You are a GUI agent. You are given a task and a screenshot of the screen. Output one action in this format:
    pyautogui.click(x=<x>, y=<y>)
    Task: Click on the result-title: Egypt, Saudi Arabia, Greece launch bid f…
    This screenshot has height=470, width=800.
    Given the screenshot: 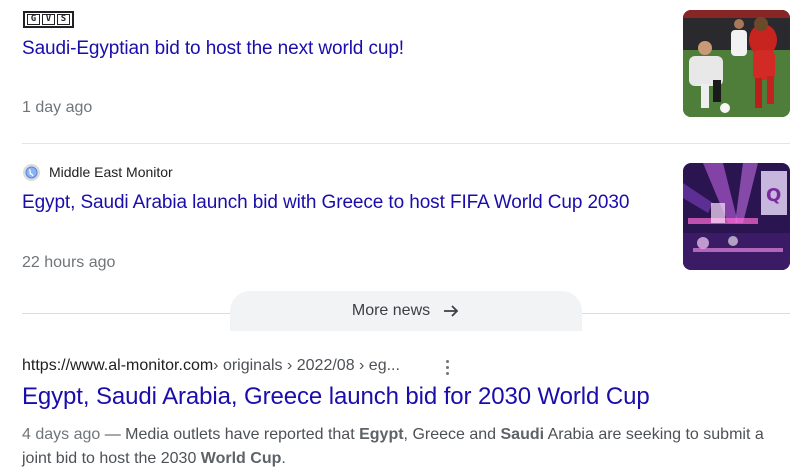 What is the action you would take?
    pyautogui.click(x=336, y=397)
    